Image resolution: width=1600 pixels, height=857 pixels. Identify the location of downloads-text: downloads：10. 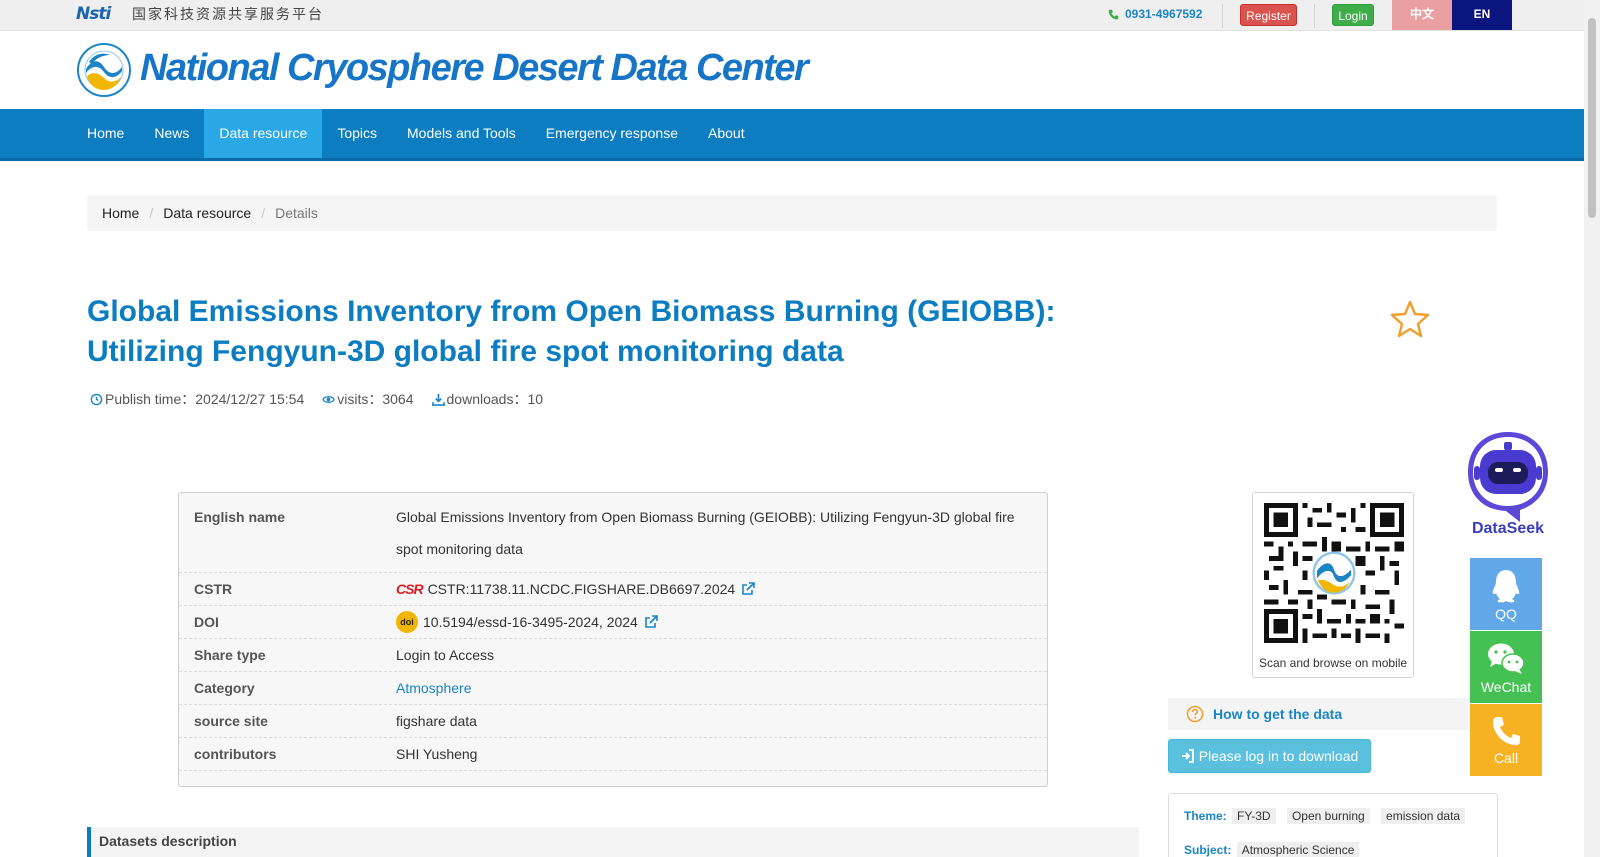
(495, 399).